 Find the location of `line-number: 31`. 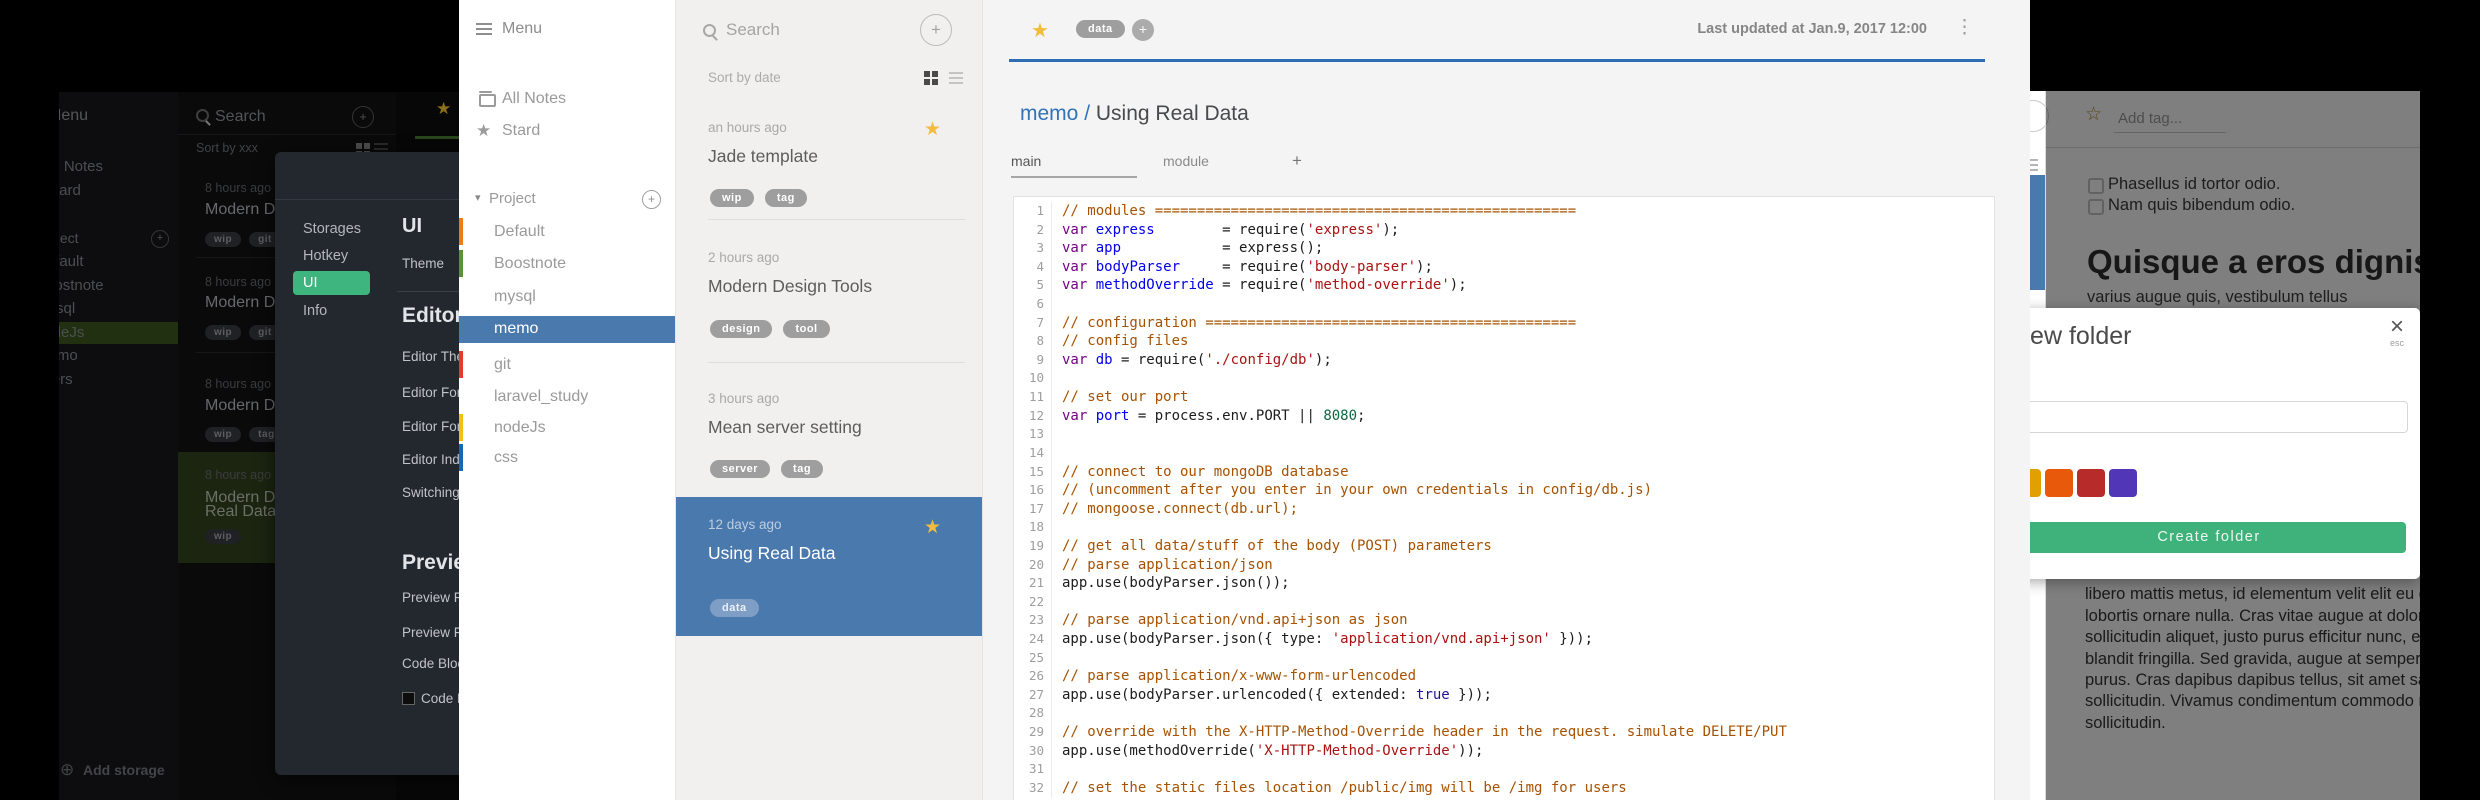

line-number: 31 is located at coordinates (1033, 769).